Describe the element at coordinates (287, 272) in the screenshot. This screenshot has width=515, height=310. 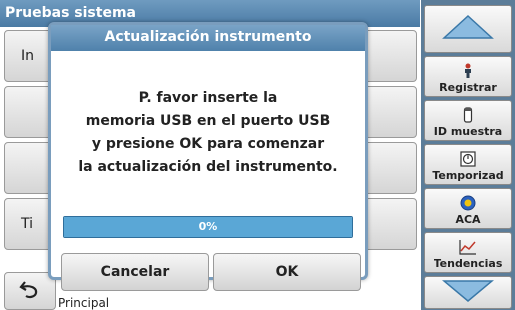
I see `ok-button: OK` at that location.